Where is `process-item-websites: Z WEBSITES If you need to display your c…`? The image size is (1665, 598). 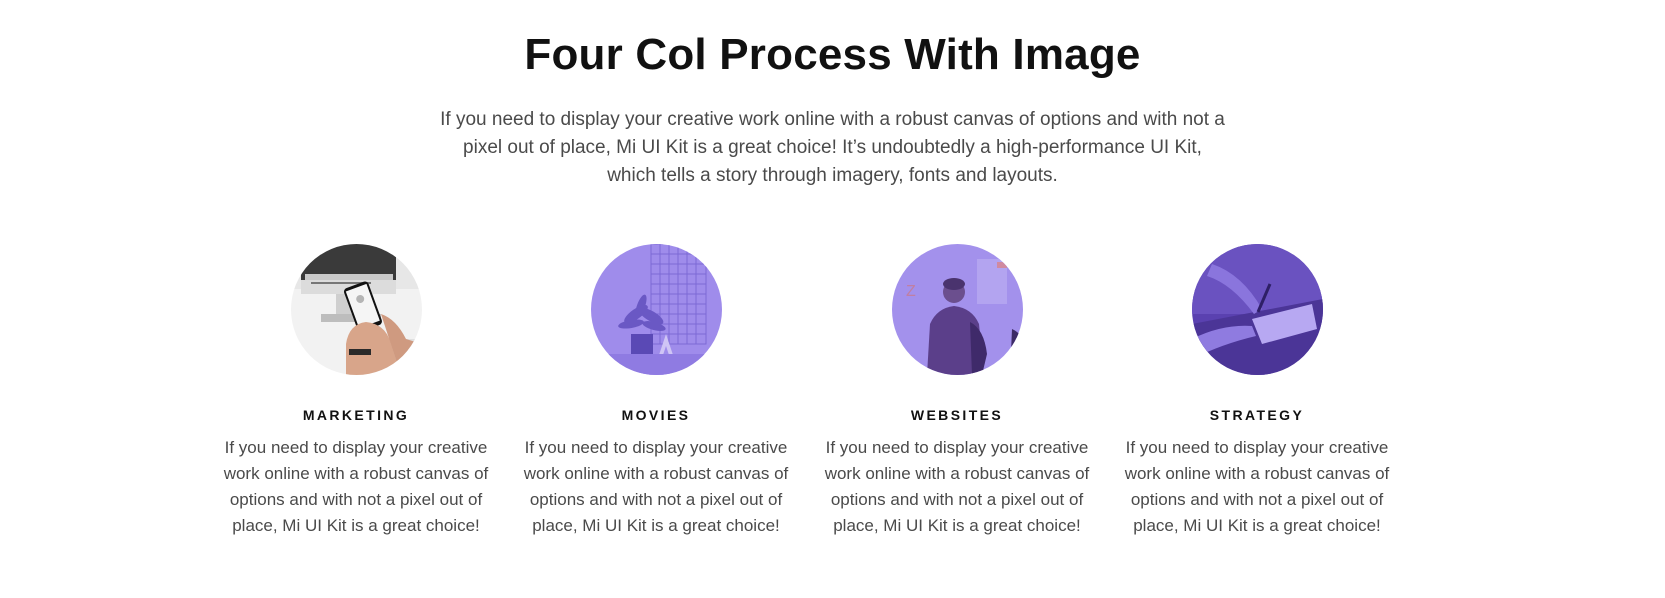
process-item-websites: Z WEBSITES If you need to display your c… is located at coordinates (957, 391).